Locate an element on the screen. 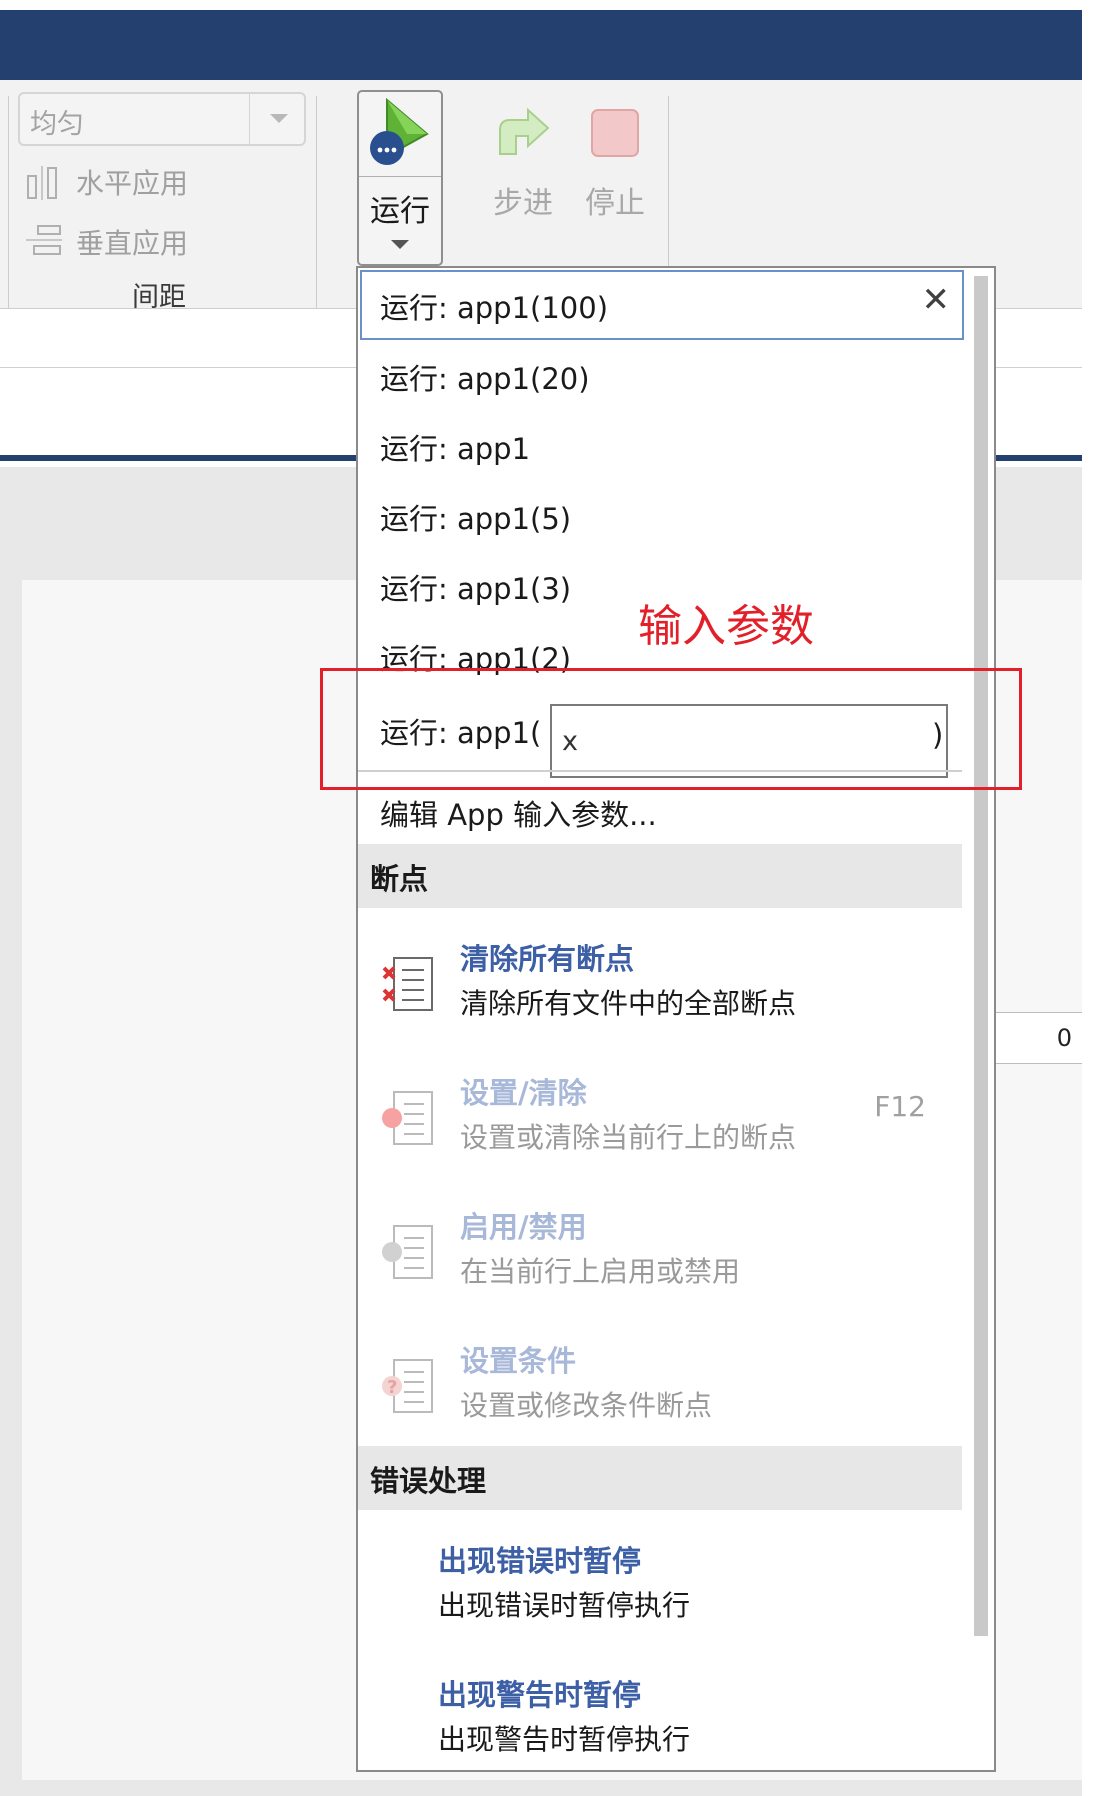 Image resolution: width=1118 pixels, height=1796 pixels. combo-separator is located at coordinates (249, 119).